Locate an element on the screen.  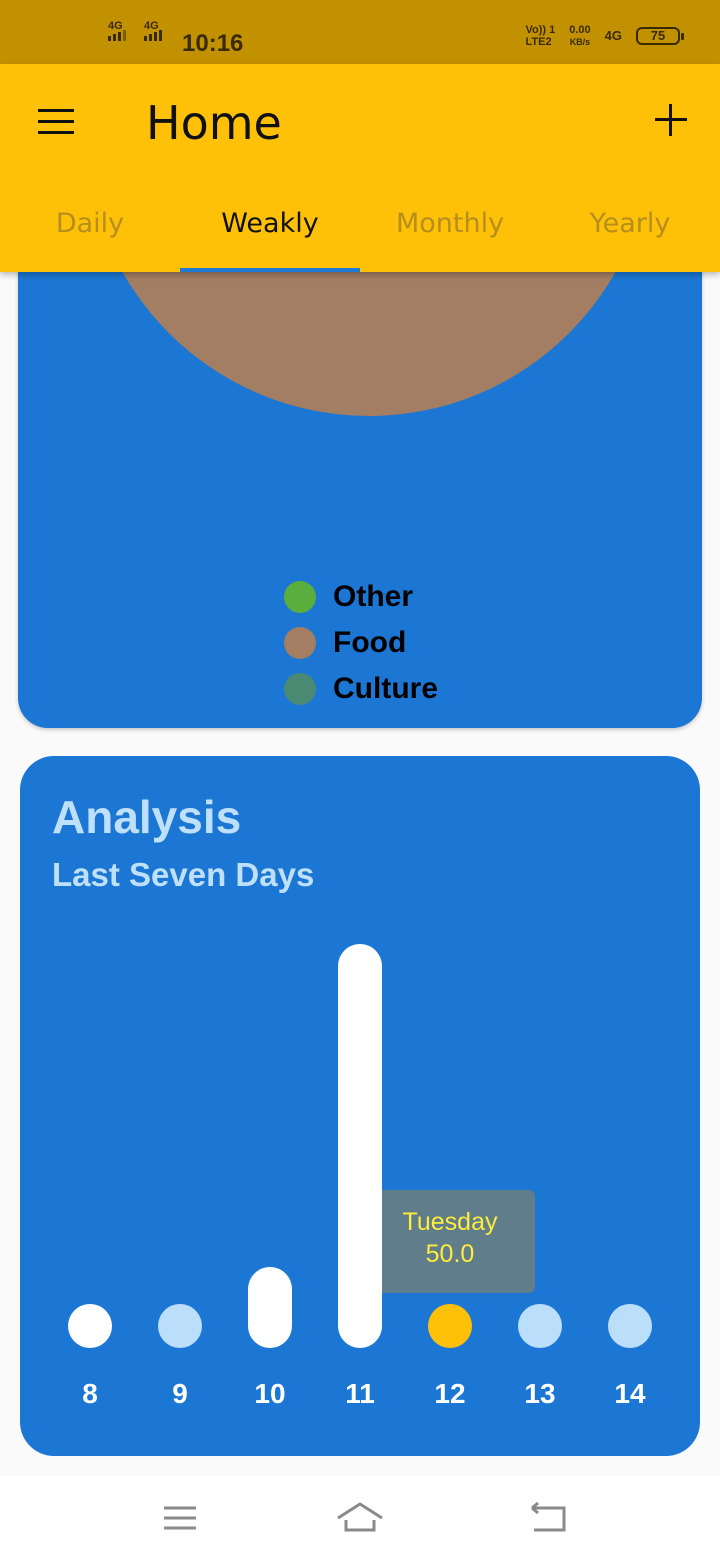
signal-icon-sim1: 4G is located at coordinates (117, 30).